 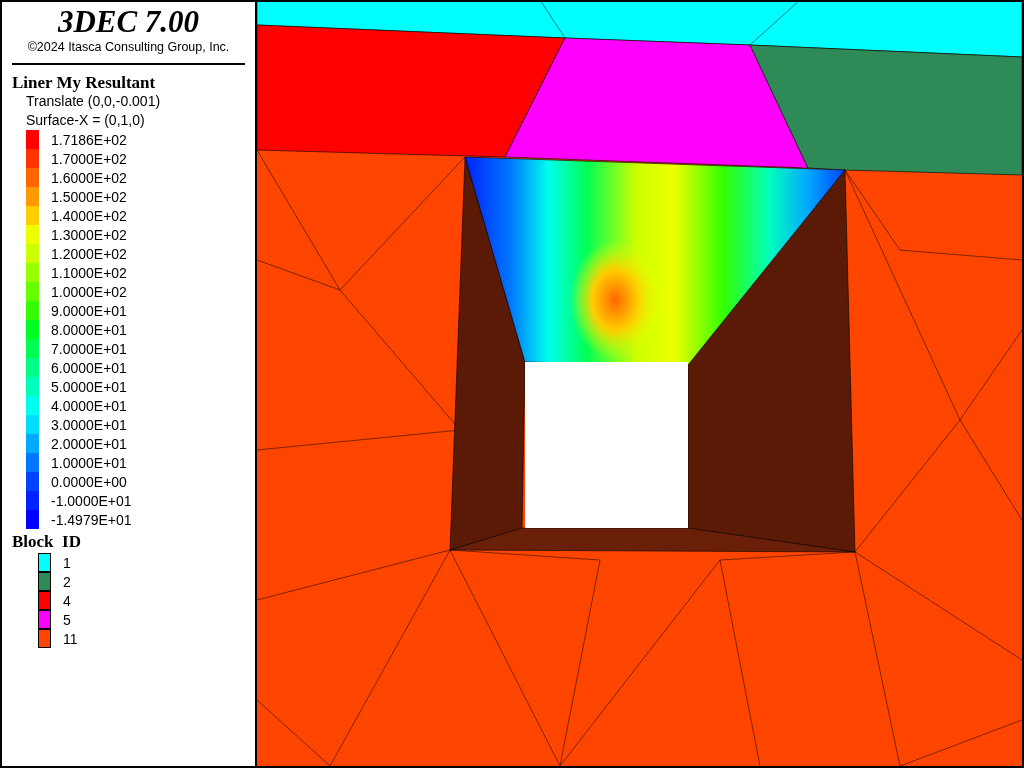 What do you see at coordinates (89, 367) in the screenshot?
I see `contour-level-label: 6.0000E+01` at bounding box center [89, 367].